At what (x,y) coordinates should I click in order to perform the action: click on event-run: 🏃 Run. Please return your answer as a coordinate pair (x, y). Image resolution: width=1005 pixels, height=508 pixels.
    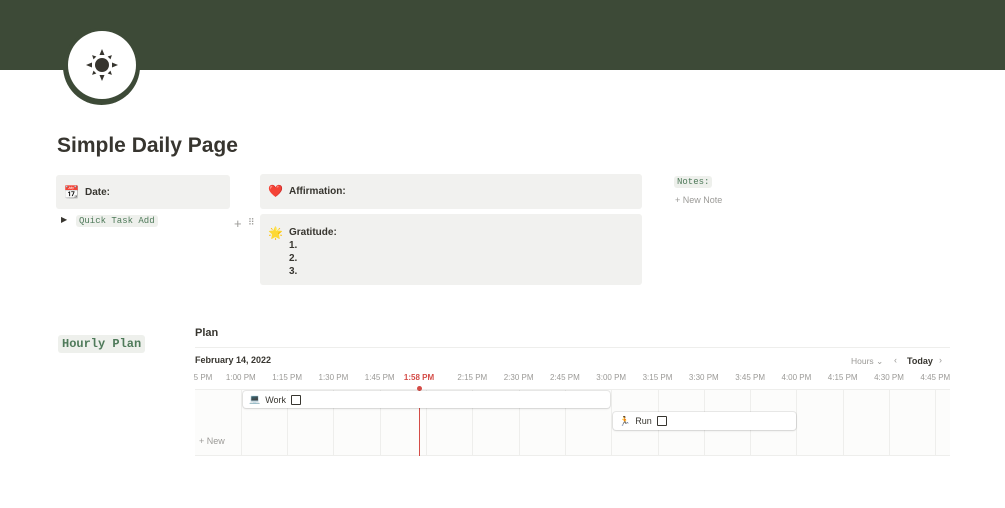
    Looking at the image, I should click on (704, 421).